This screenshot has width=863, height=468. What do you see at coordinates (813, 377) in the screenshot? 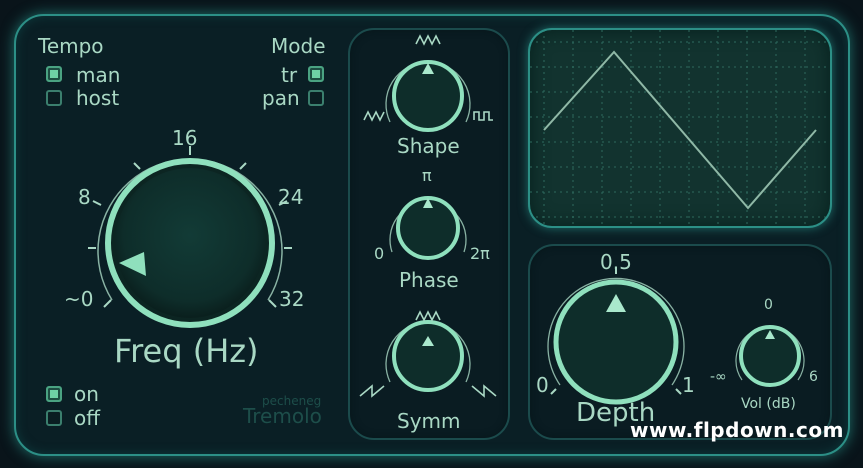
I see `vol-max-label: 6` at bounding box center [813, 377].